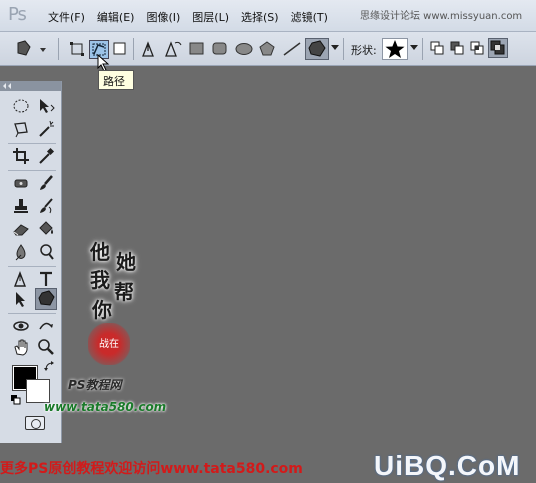 This screenshot has height=483, width=536. What do you see at coordinates (126, 262) in the screenshot?
I see `calligraphy-char-2: 她` at bounding box center [126, 262].